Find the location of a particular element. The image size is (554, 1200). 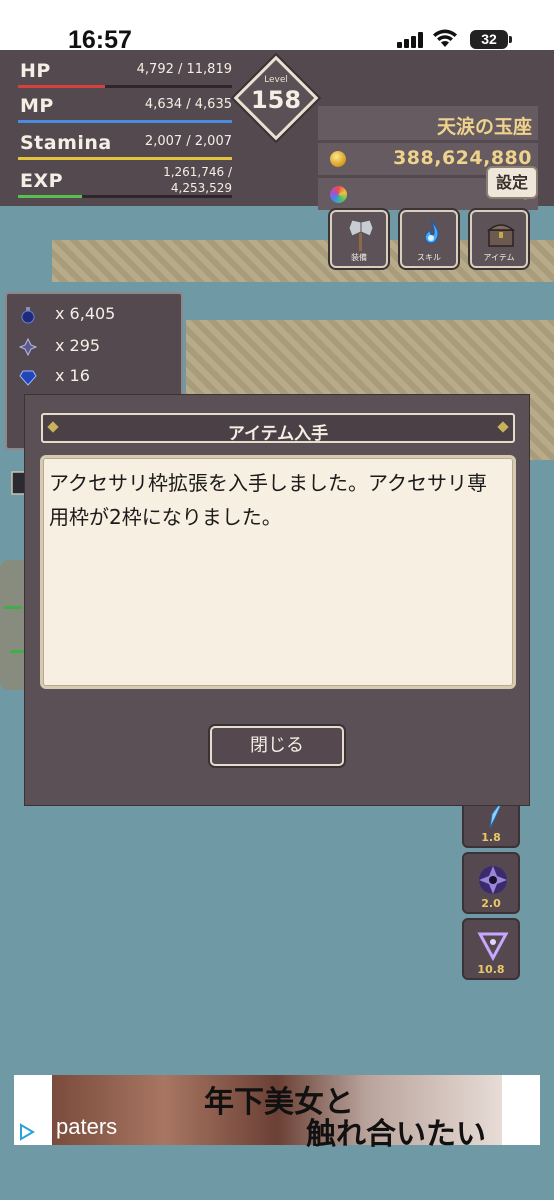

dark-vortex-icon is located at coordinates (493, 880).